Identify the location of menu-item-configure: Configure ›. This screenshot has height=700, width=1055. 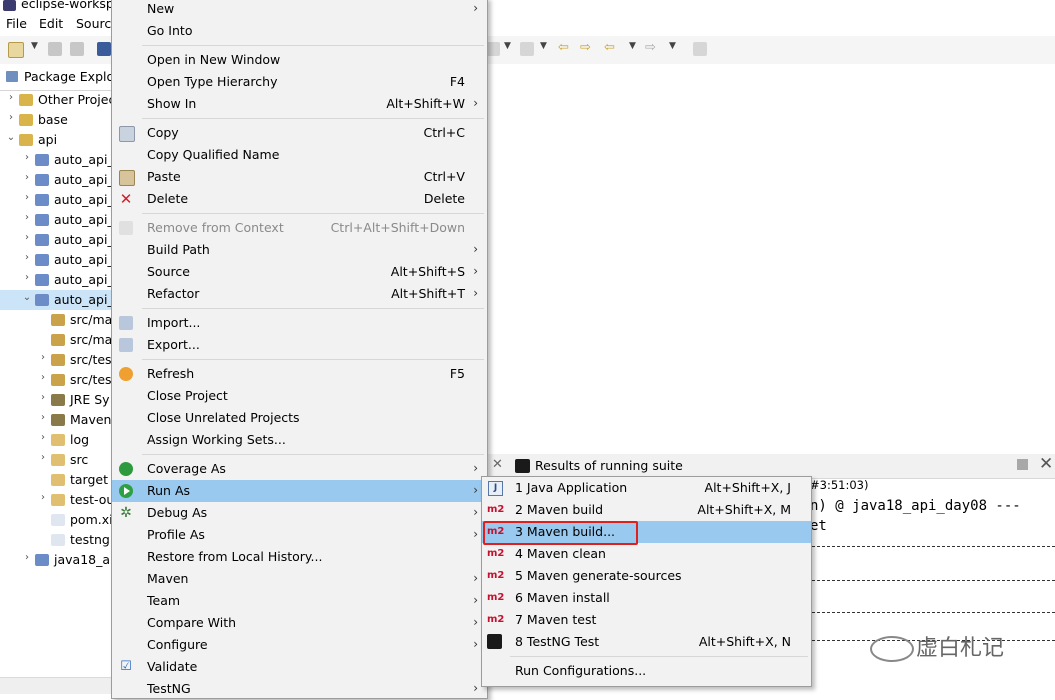
(299, 645).